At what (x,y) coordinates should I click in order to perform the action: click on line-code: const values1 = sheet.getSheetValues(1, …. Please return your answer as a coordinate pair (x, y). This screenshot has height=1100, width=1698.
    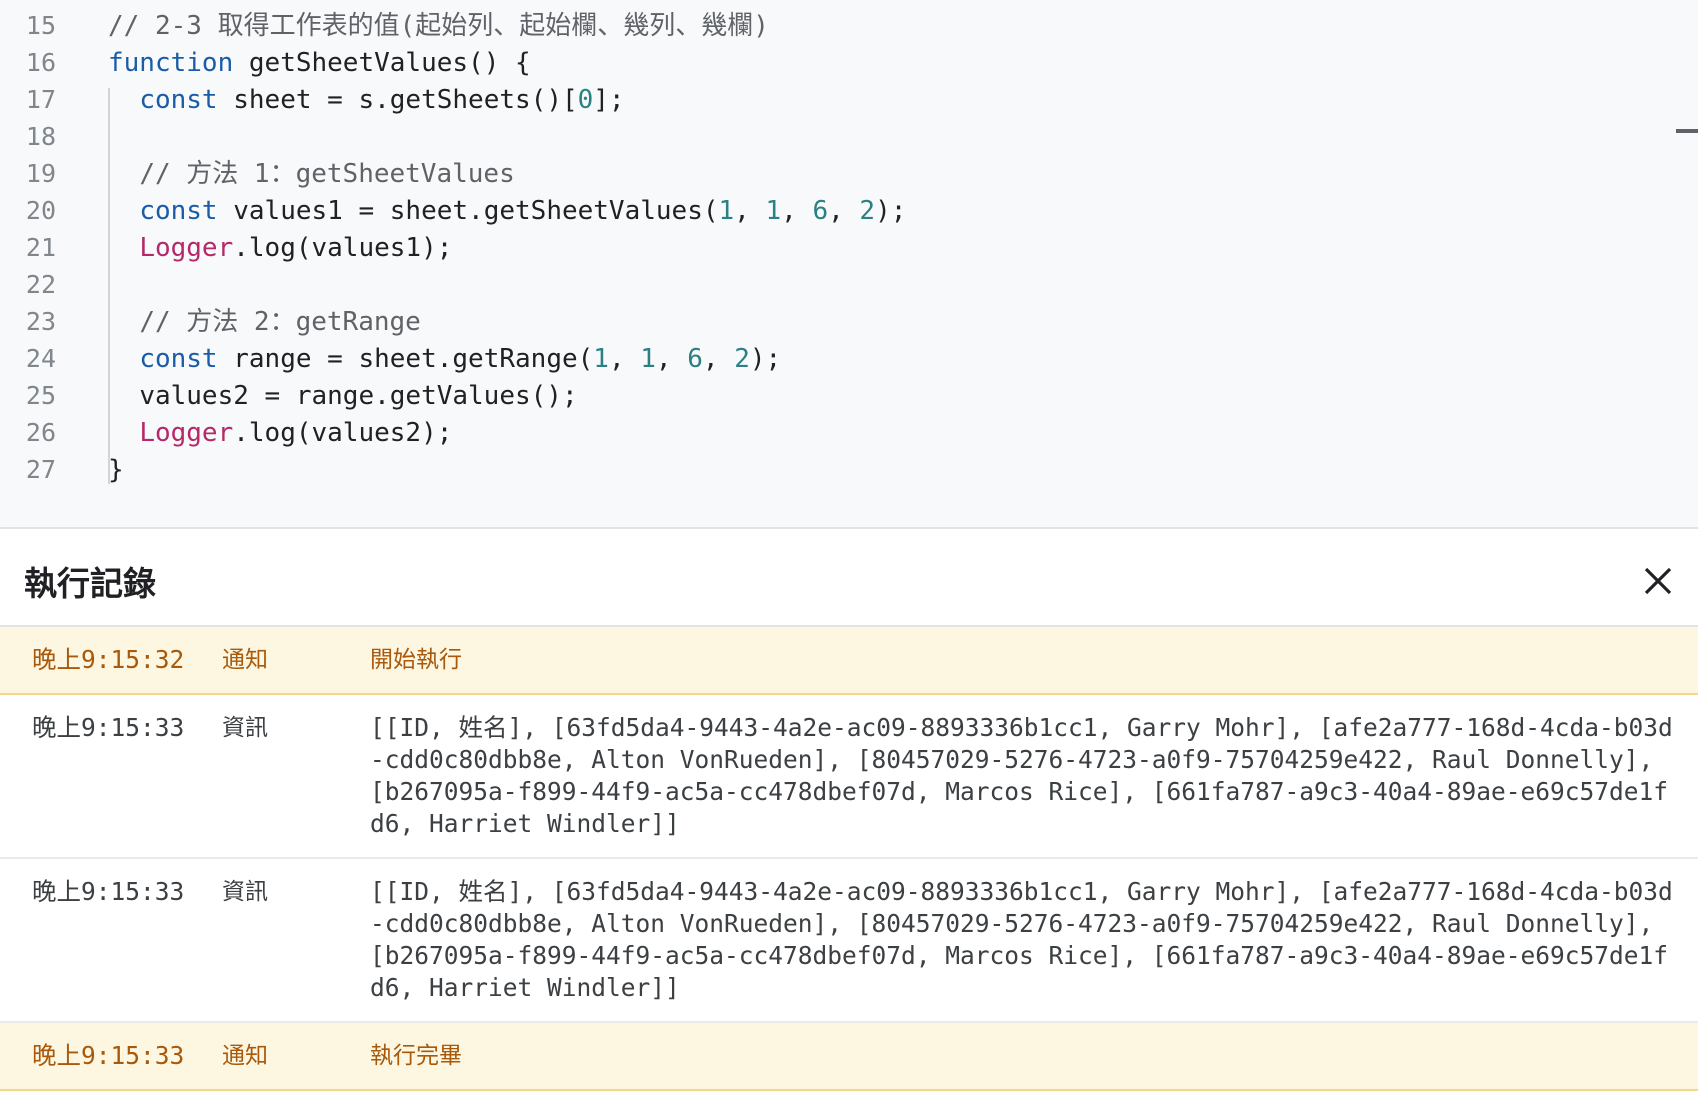
    Looking at the image, I should click on (507, 211).